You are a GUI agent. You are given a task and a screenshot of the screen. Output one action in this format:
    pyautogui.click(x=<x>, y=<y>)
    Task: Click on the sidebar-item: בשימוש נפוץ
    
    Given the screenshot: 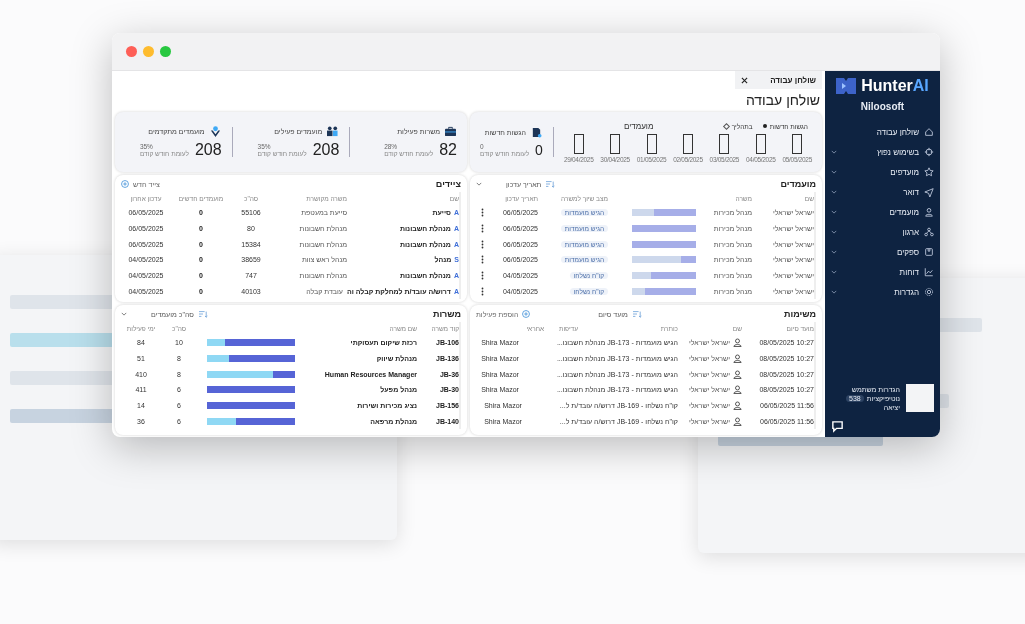 What is the action you would take?
    pyautogui.click(x=882, y=152)
    